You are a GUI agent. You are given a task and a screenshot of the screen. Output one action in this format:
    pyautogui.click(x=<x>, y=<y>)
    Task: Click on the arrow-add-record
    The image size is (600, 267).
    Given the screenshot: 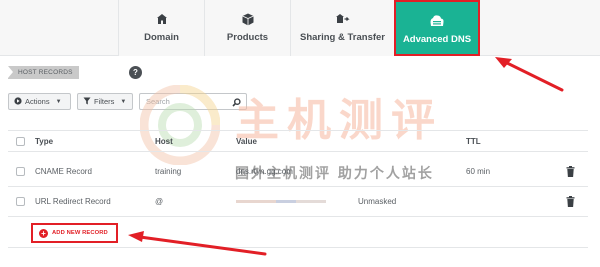 What is the action you would take?
    pyautogui.click(x=197, y=243)
    